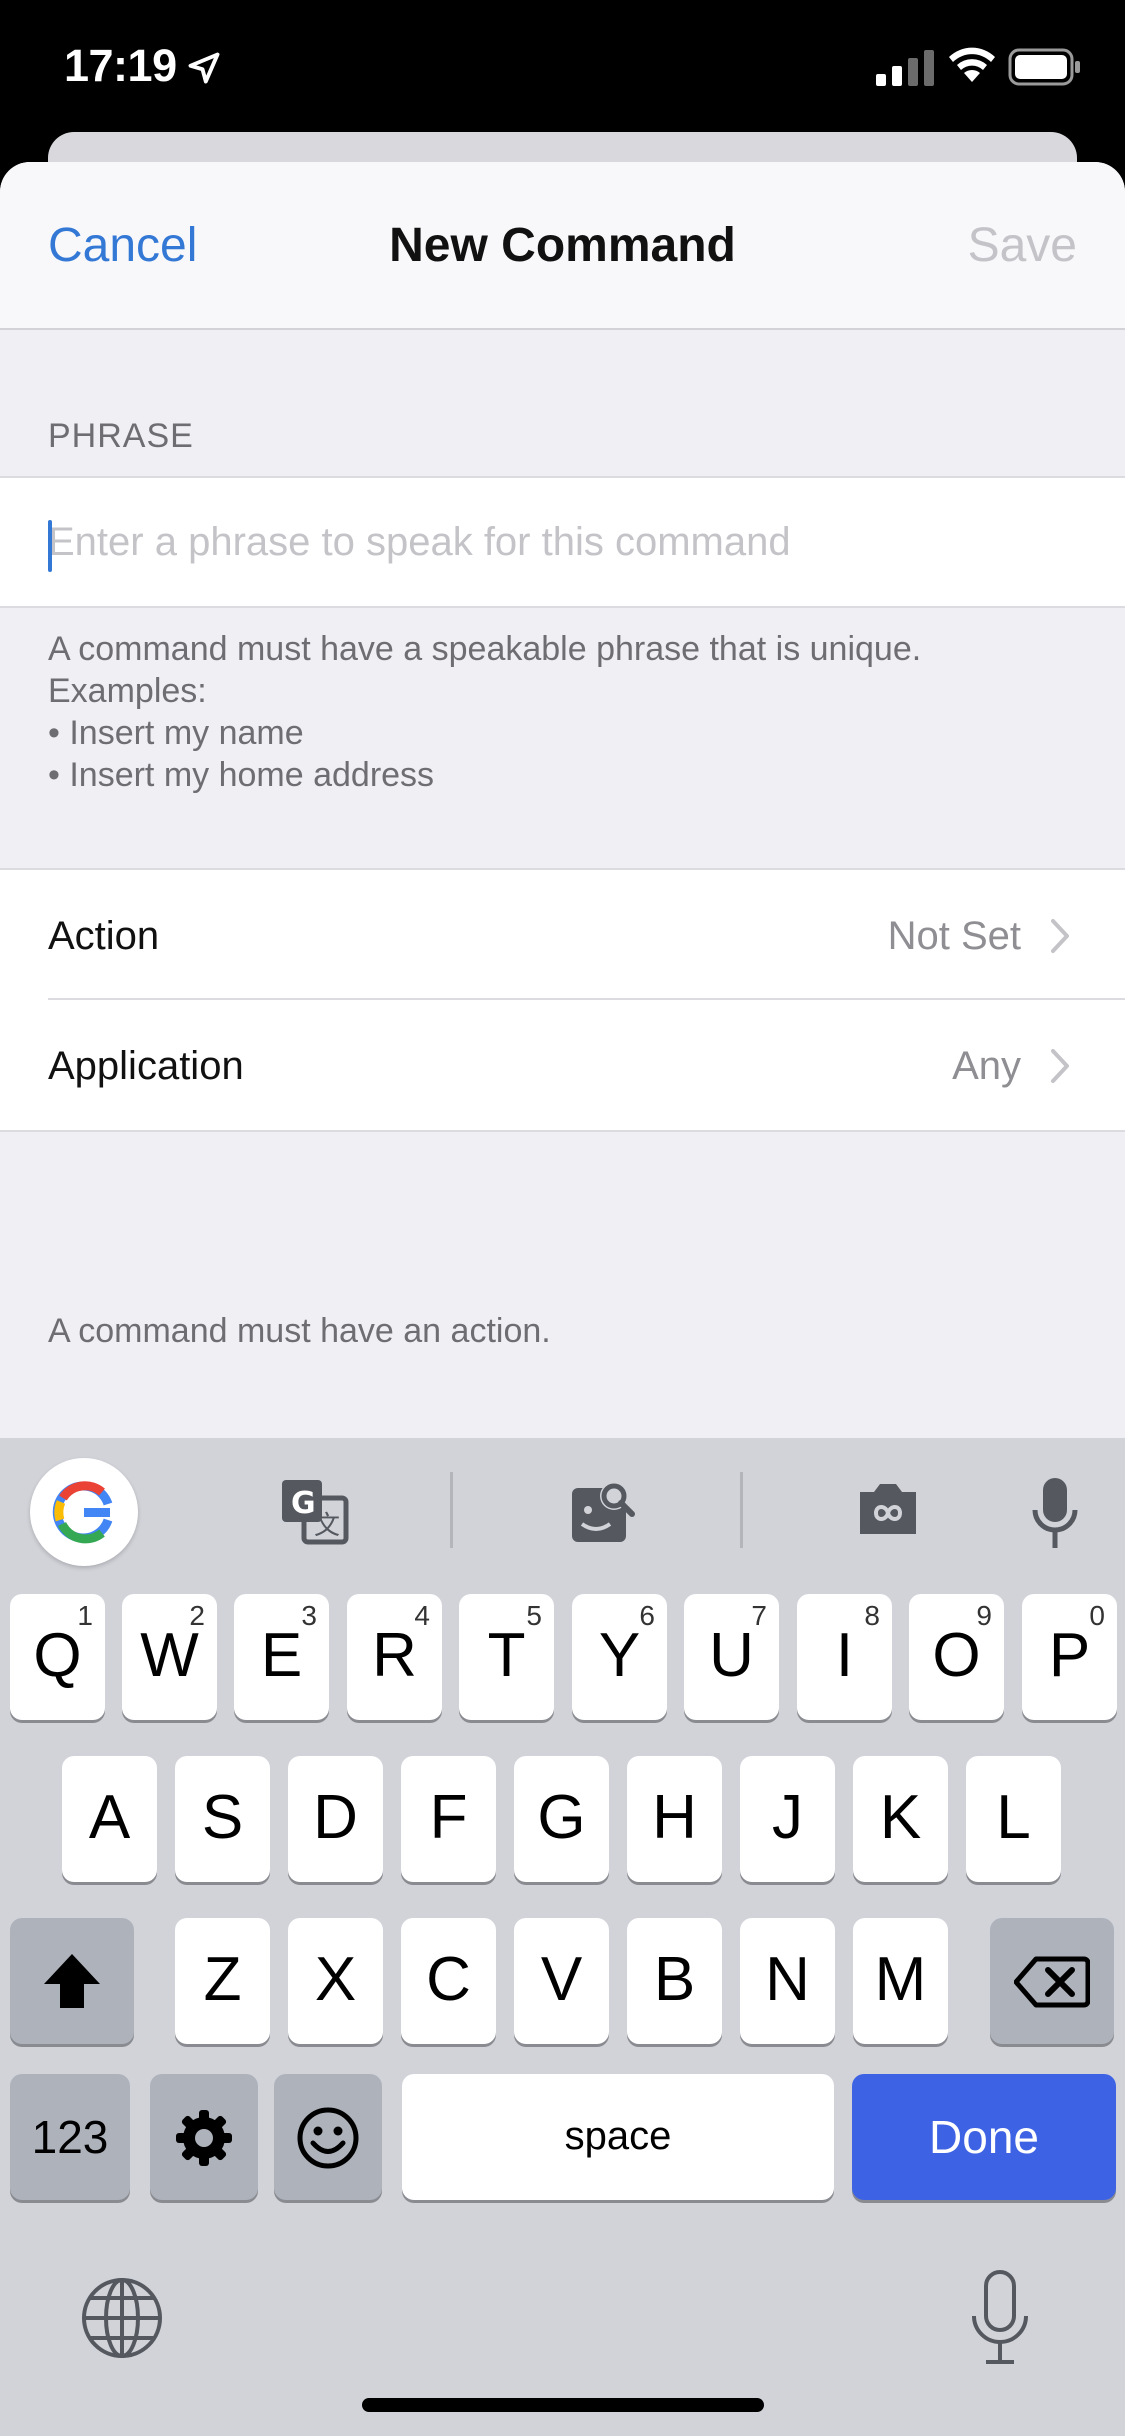  I want to click on key-c: C, so click(448, 1981).